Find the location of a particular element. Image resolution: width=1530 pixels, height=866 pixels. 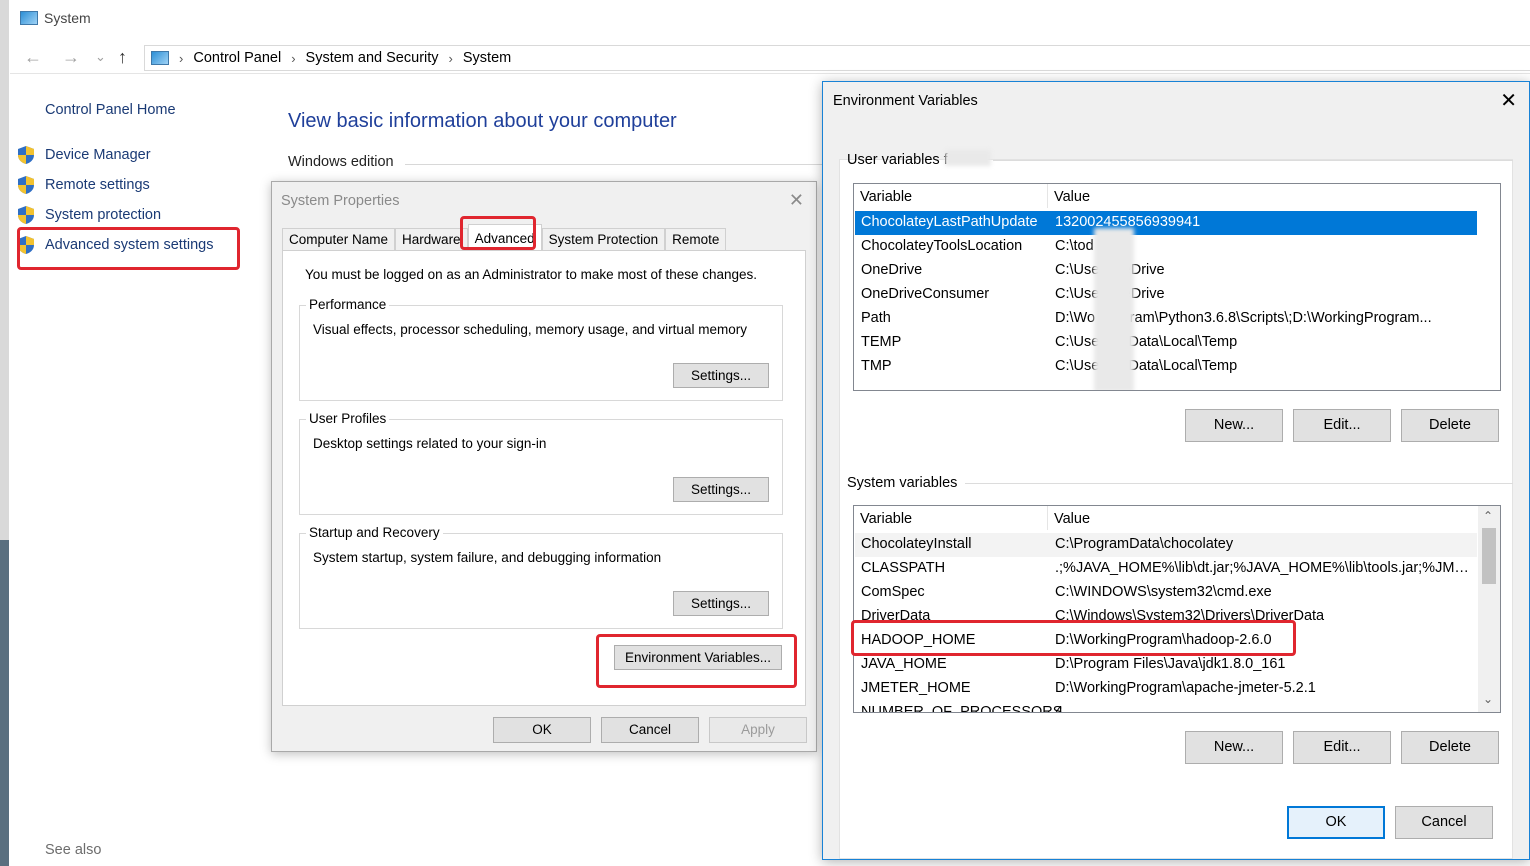

tab-remote: Remote is located at coordinates (696, 239).